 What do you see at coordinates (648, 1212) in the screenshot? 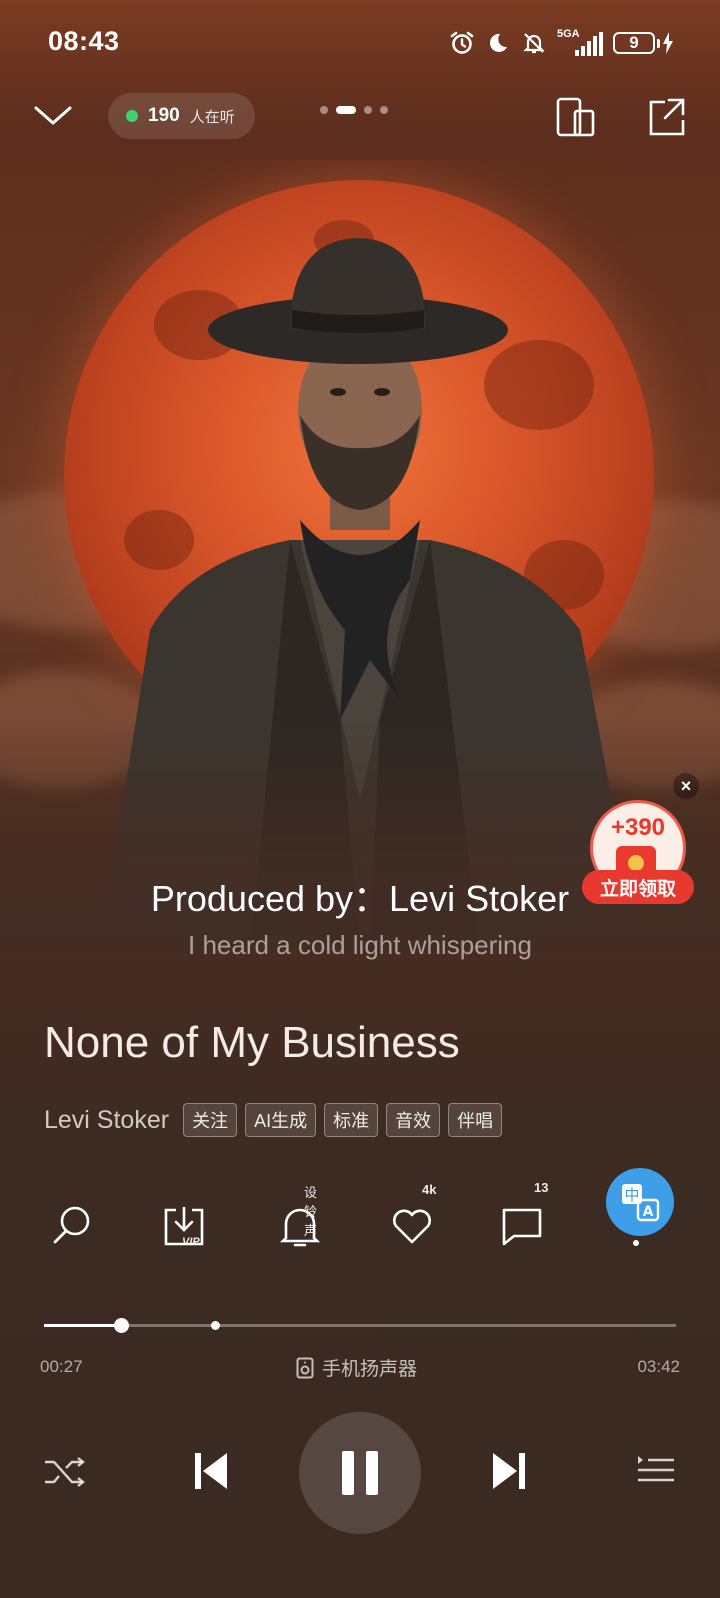
I see `translate-latin-glyph: A` at bounding box center [648, 1212].